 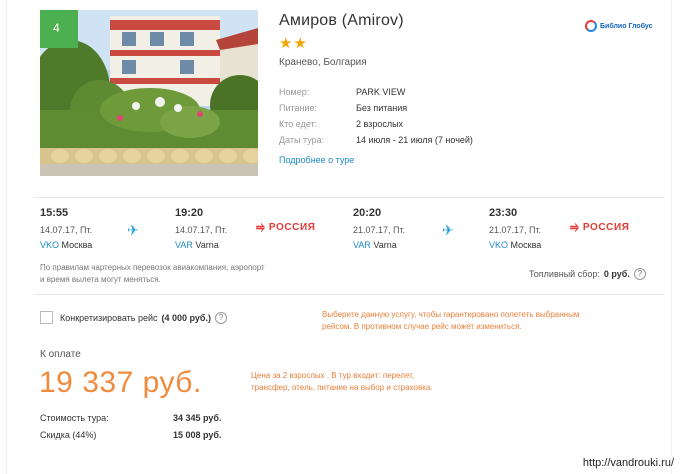 I want to click on hotel-location: Кранево, Болгария, so click(x=323, y=62).